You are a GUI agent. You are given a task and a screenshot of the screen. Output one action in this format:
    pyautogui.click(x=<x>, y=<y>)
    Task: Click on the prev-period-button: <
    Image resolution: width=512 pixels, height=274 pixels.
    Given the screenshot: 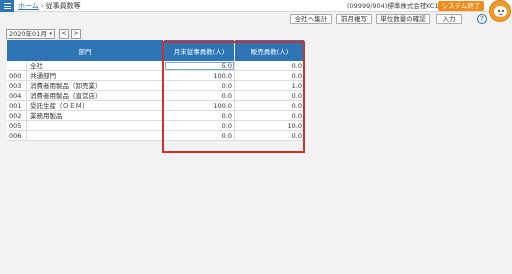 What is the action you would take?
    pyautogui.click(x=64, y=34)
    